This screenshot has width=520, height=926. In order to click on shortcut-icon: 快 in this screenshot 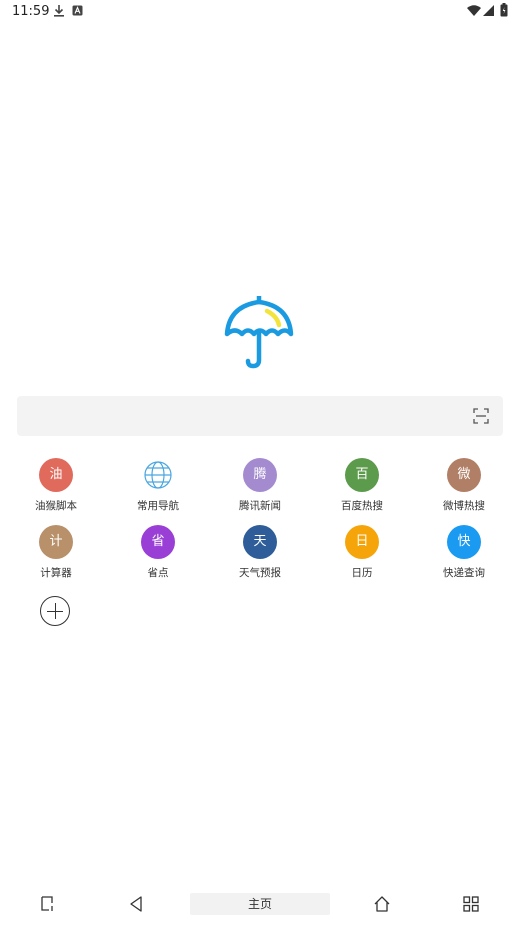, I will do `click(464, 542)`.